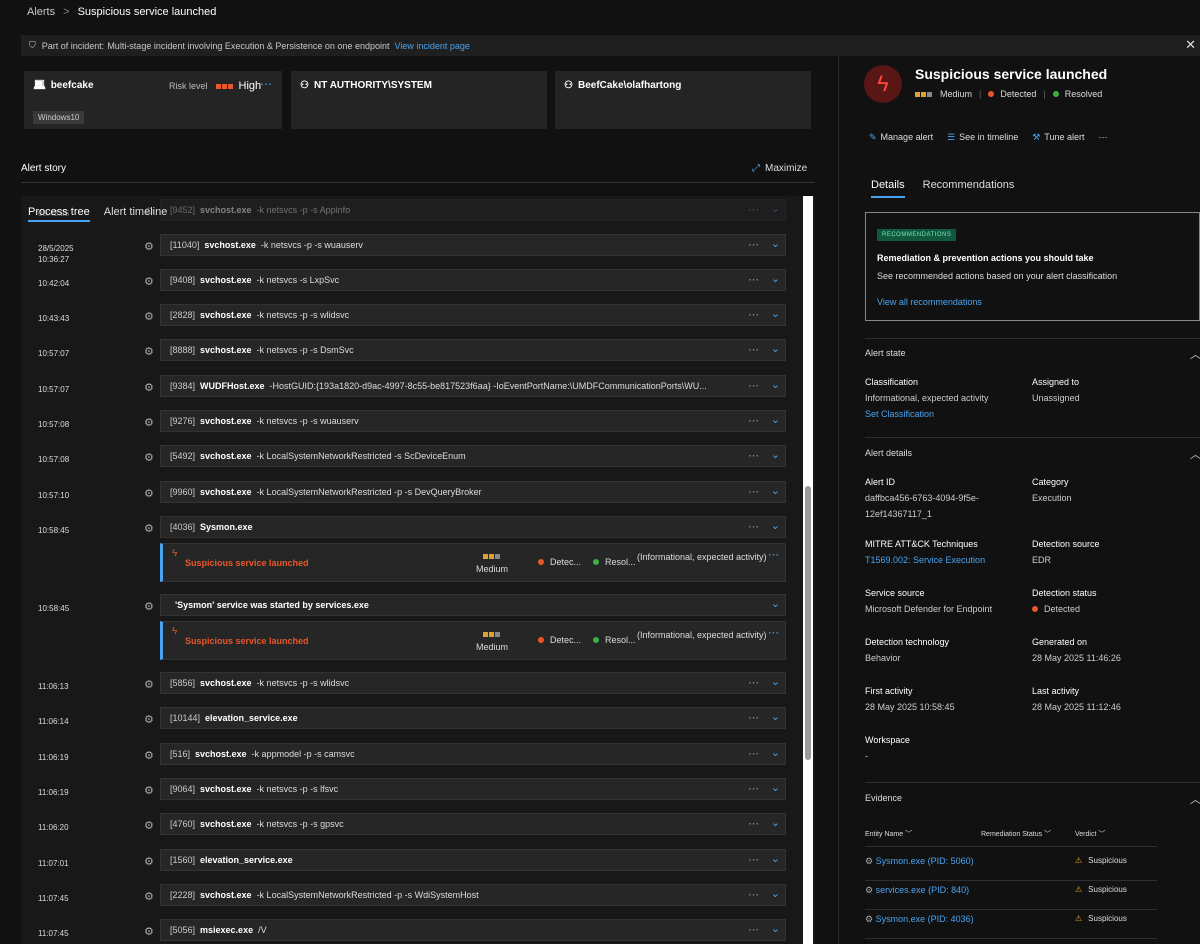 This screenshot has height=944, width=1200. I want to click on view-incident-link: View incident page, so click(431, 46).